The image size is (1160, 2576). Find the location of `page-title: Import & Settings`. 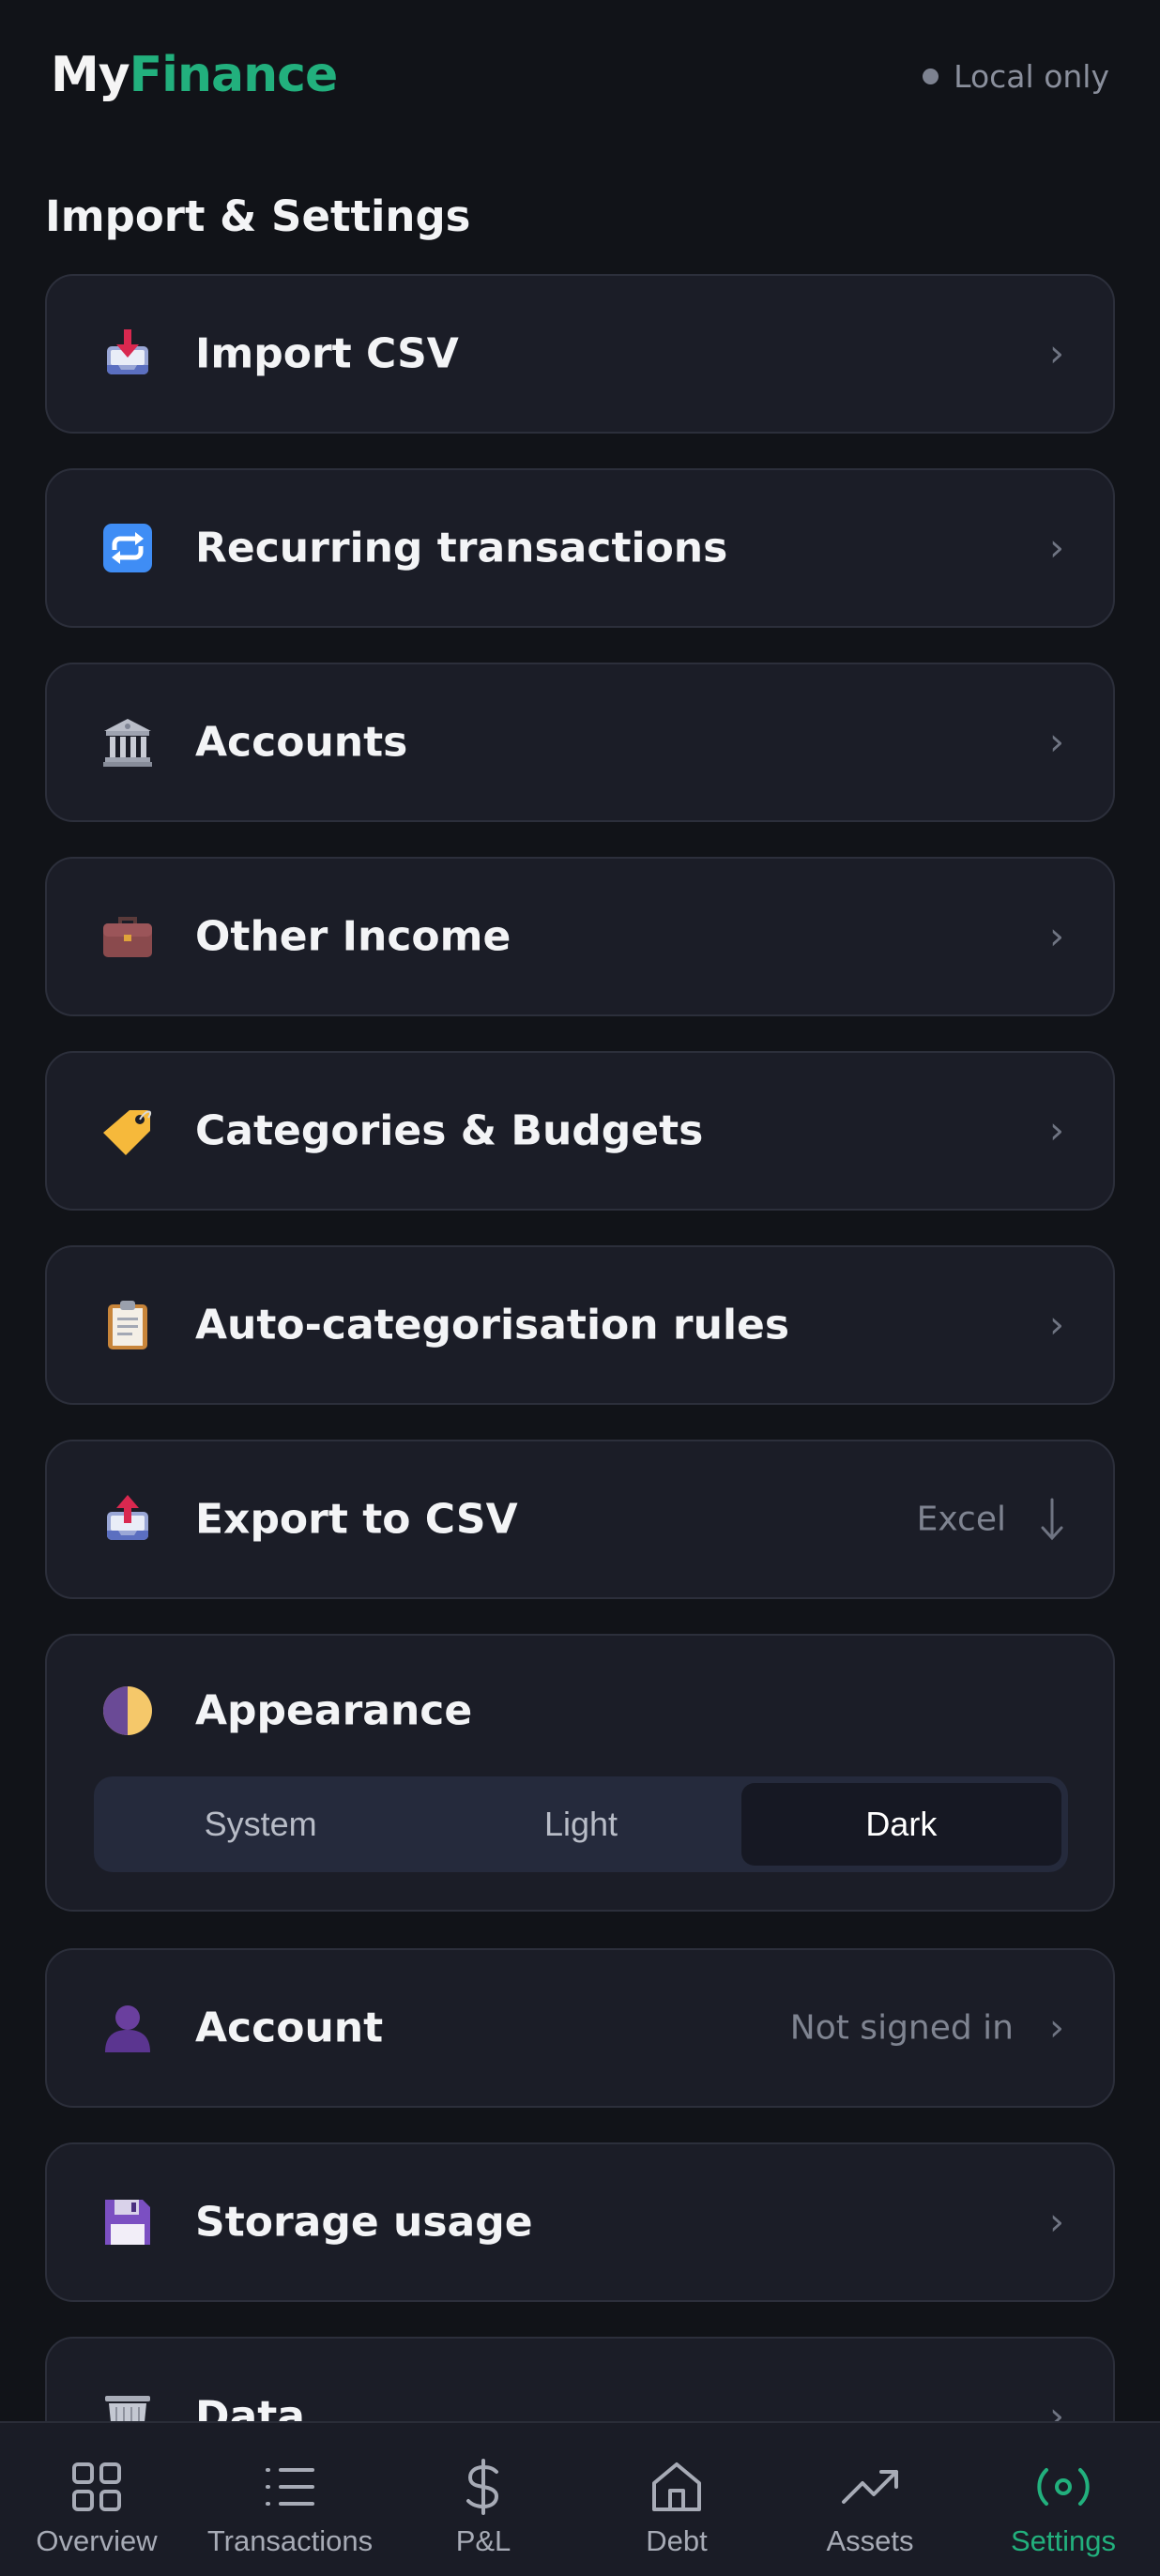

page-title: Import & Settings is located at coordinates (258, 216).